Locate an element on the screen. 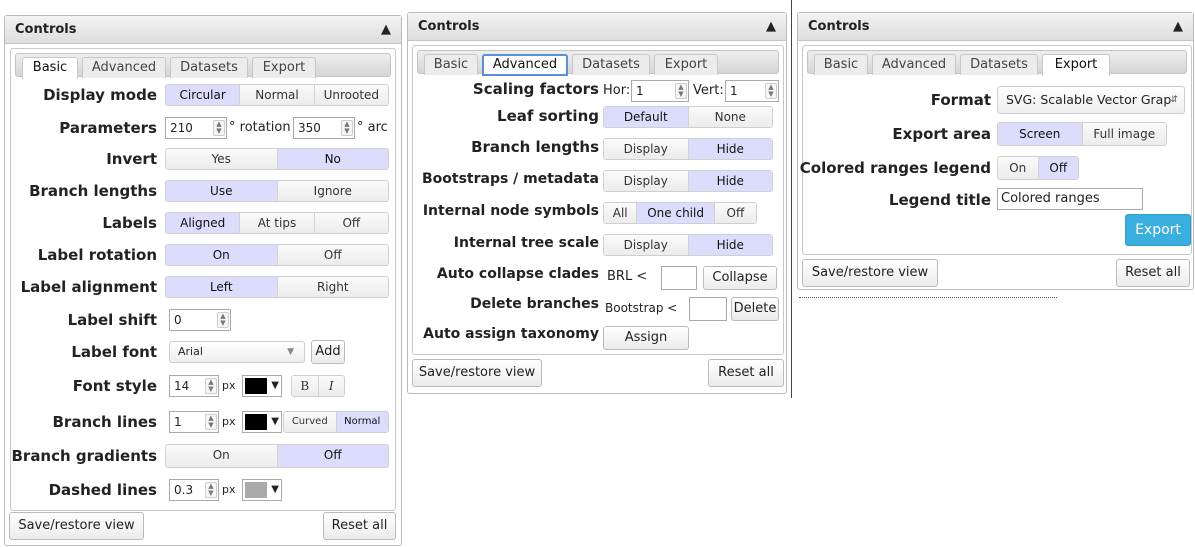  dashed-lines-input: 0.3 ▲ ▼ is located at coordinates (194, 490).